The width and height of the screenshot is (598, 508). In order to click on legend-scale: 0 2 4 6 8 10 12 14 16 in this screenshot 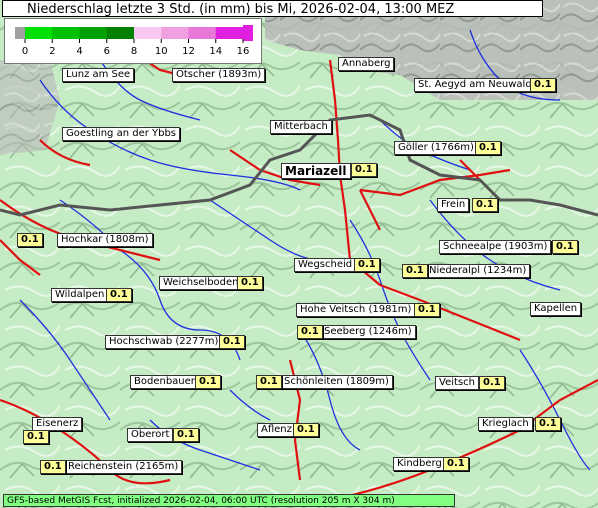, I will do `click(134, 41)`.